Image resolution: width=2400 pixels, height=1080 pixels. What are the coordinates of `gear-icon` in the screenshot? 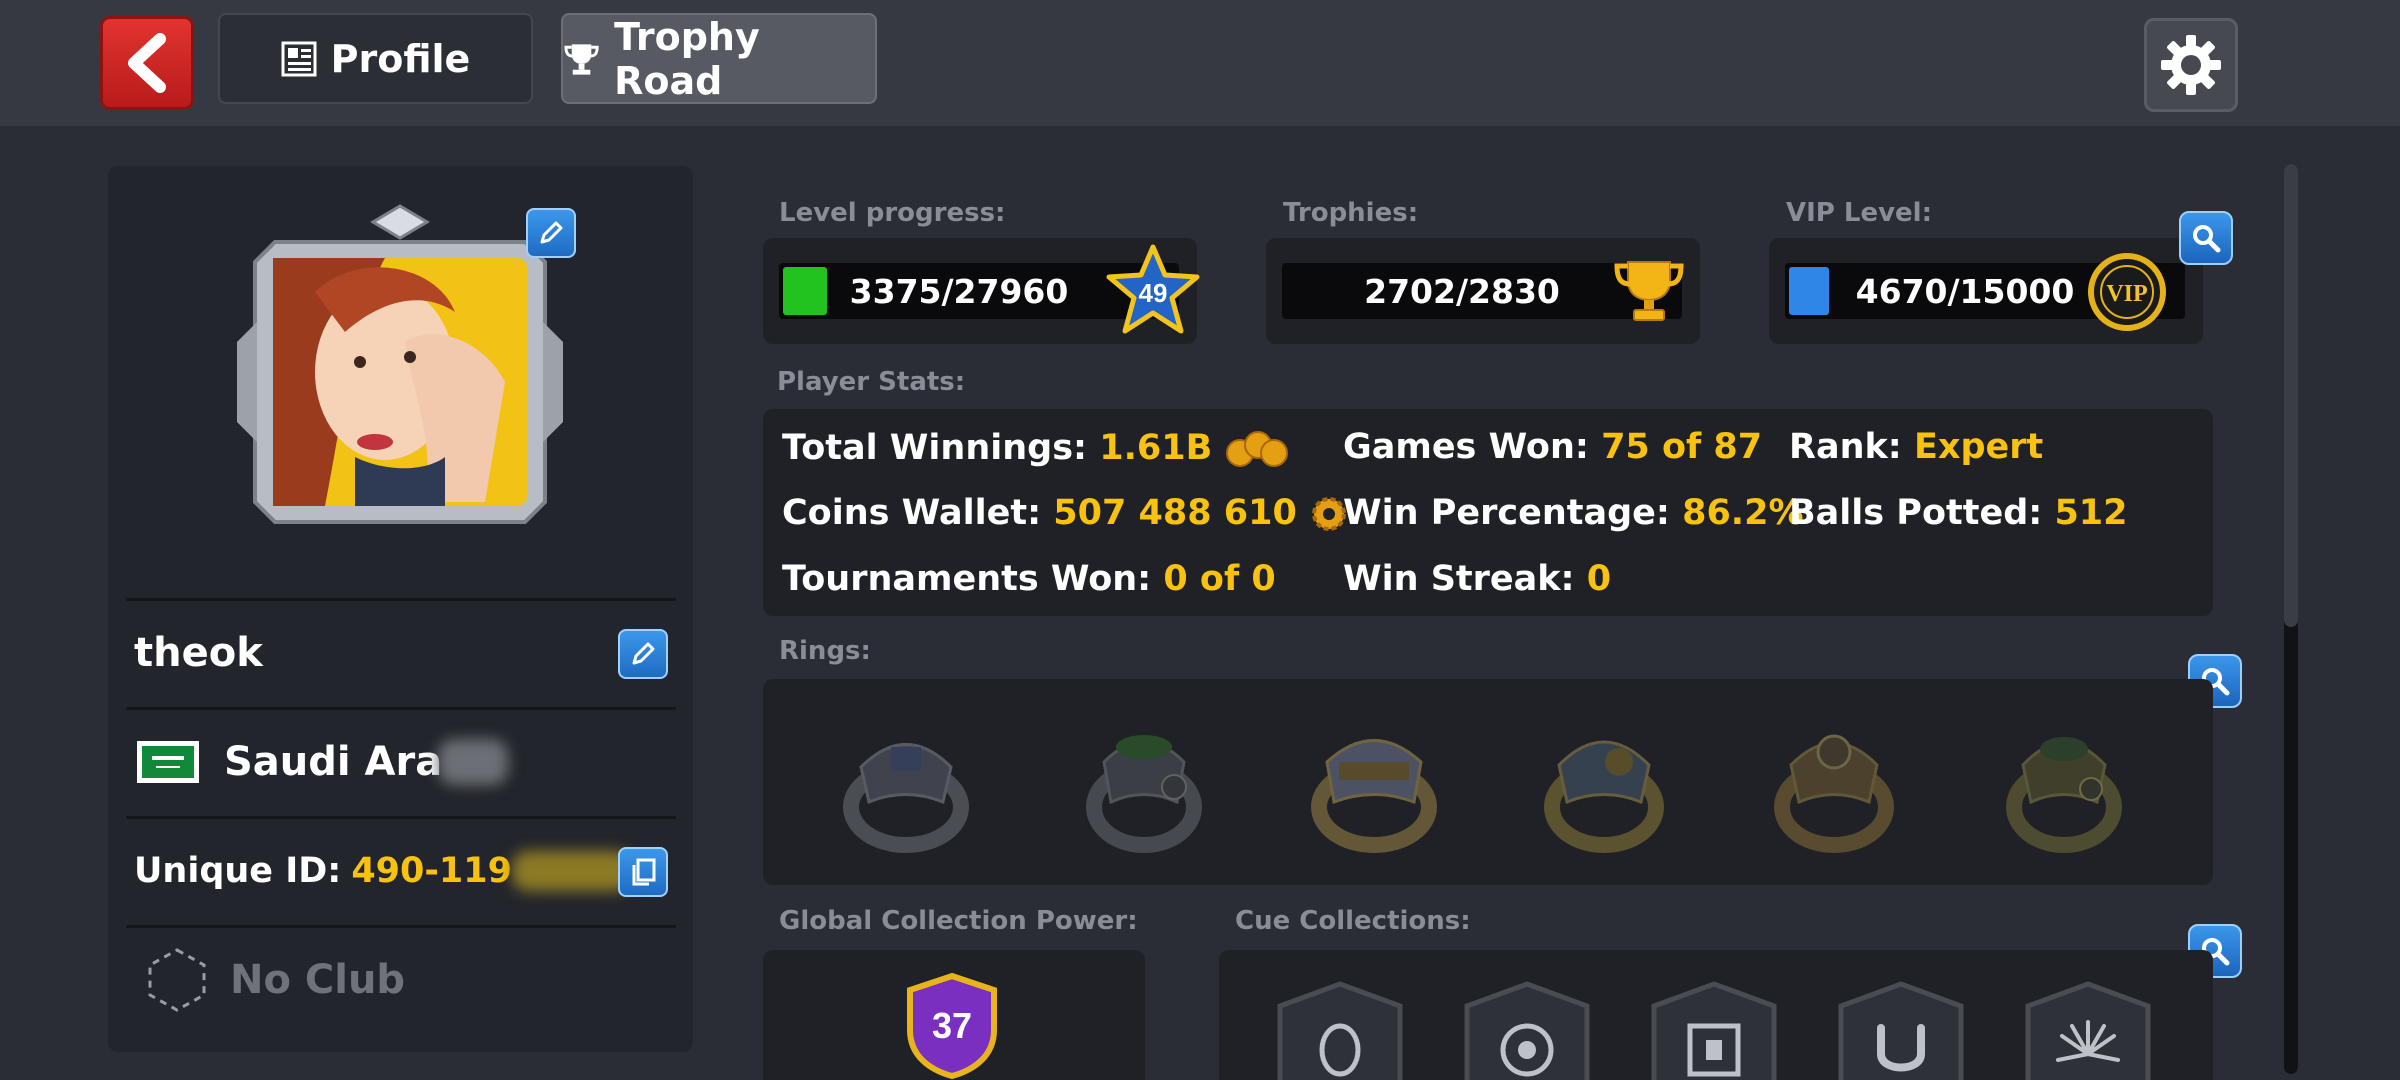 It's located at (2191, 65).